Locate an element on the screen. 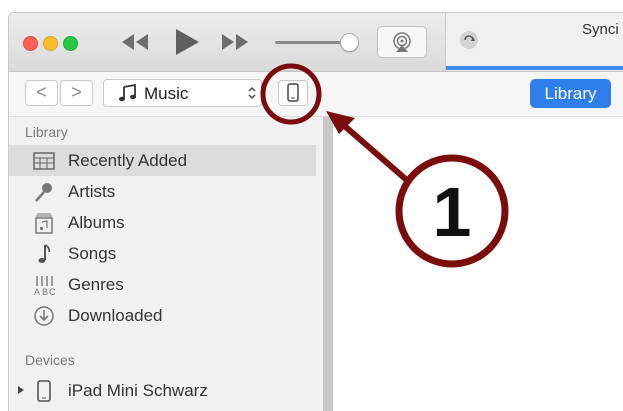 This screenshot has height=411, width=623. forward-button: > is located at coordinates (76, 93).